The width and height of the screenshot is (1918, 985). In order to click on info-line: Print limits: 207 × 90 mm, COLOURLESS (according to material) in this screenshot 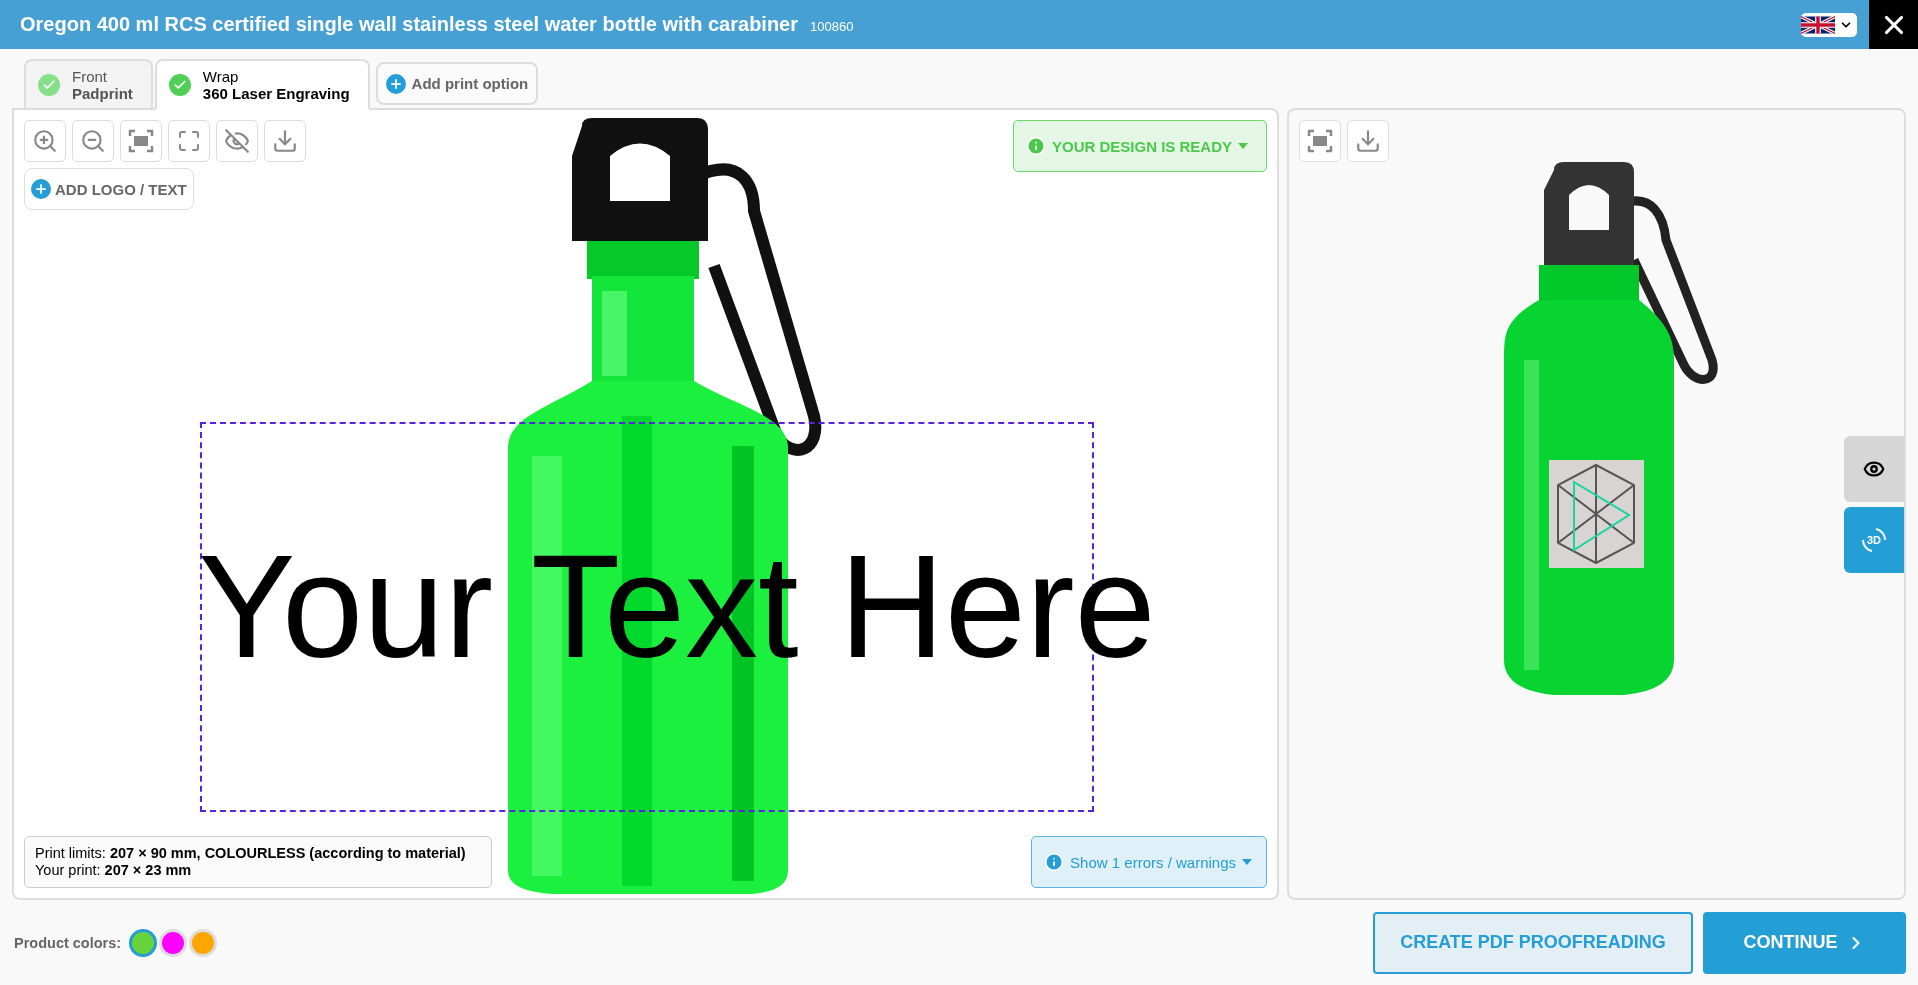, I will do `click(251, 853)`.